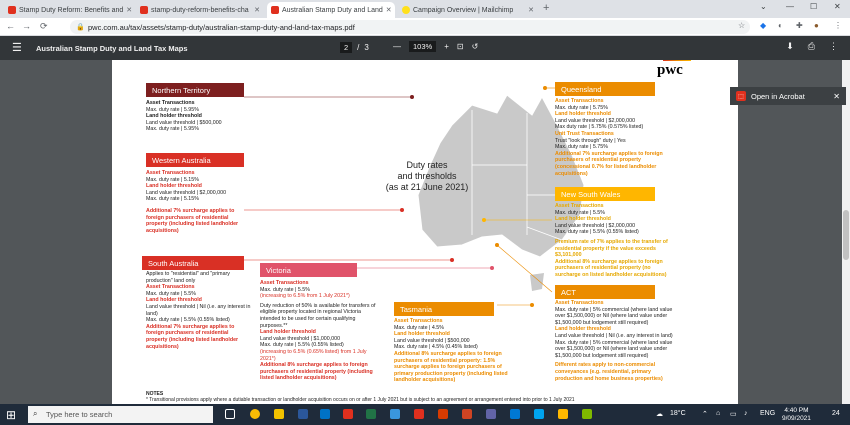 Image resolution: width=850 pixels, height=425 pixels. I want to click on network-icon: ⌂, so click(718, 413).